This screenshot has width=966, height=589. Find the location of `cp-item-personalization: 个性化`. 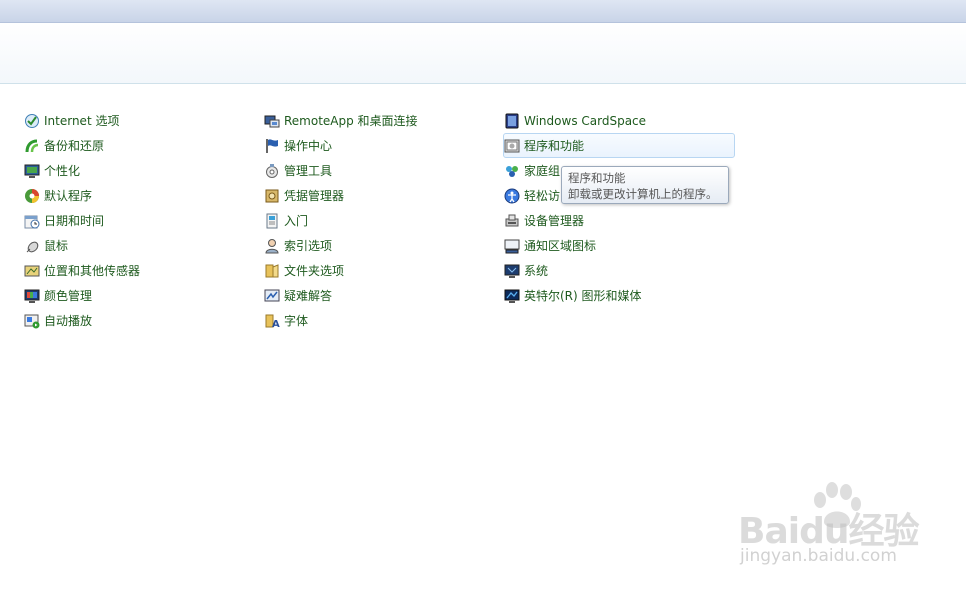

cp-item-personalization: 个性化 is located at coordinates (139, 170).